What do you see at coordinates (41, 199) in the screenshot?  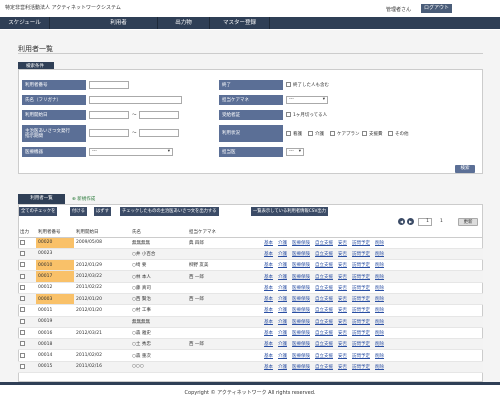 I see `tab-user-list: 利用者一覧` at bounding box center [41, 199].